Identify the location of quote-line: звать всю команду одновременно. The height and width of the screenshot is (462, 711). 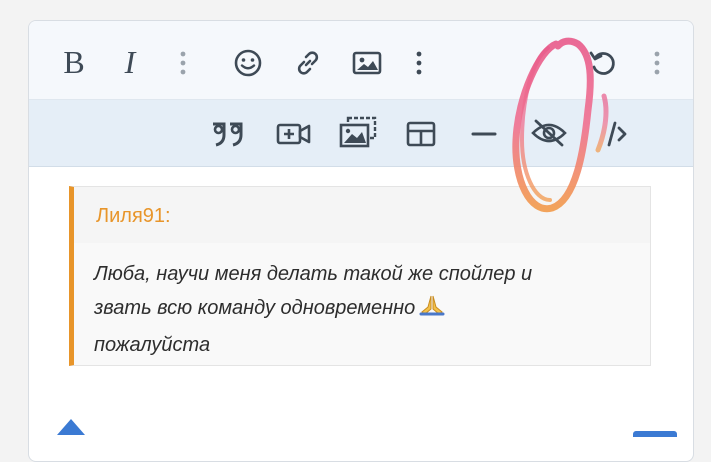
(363, 309).